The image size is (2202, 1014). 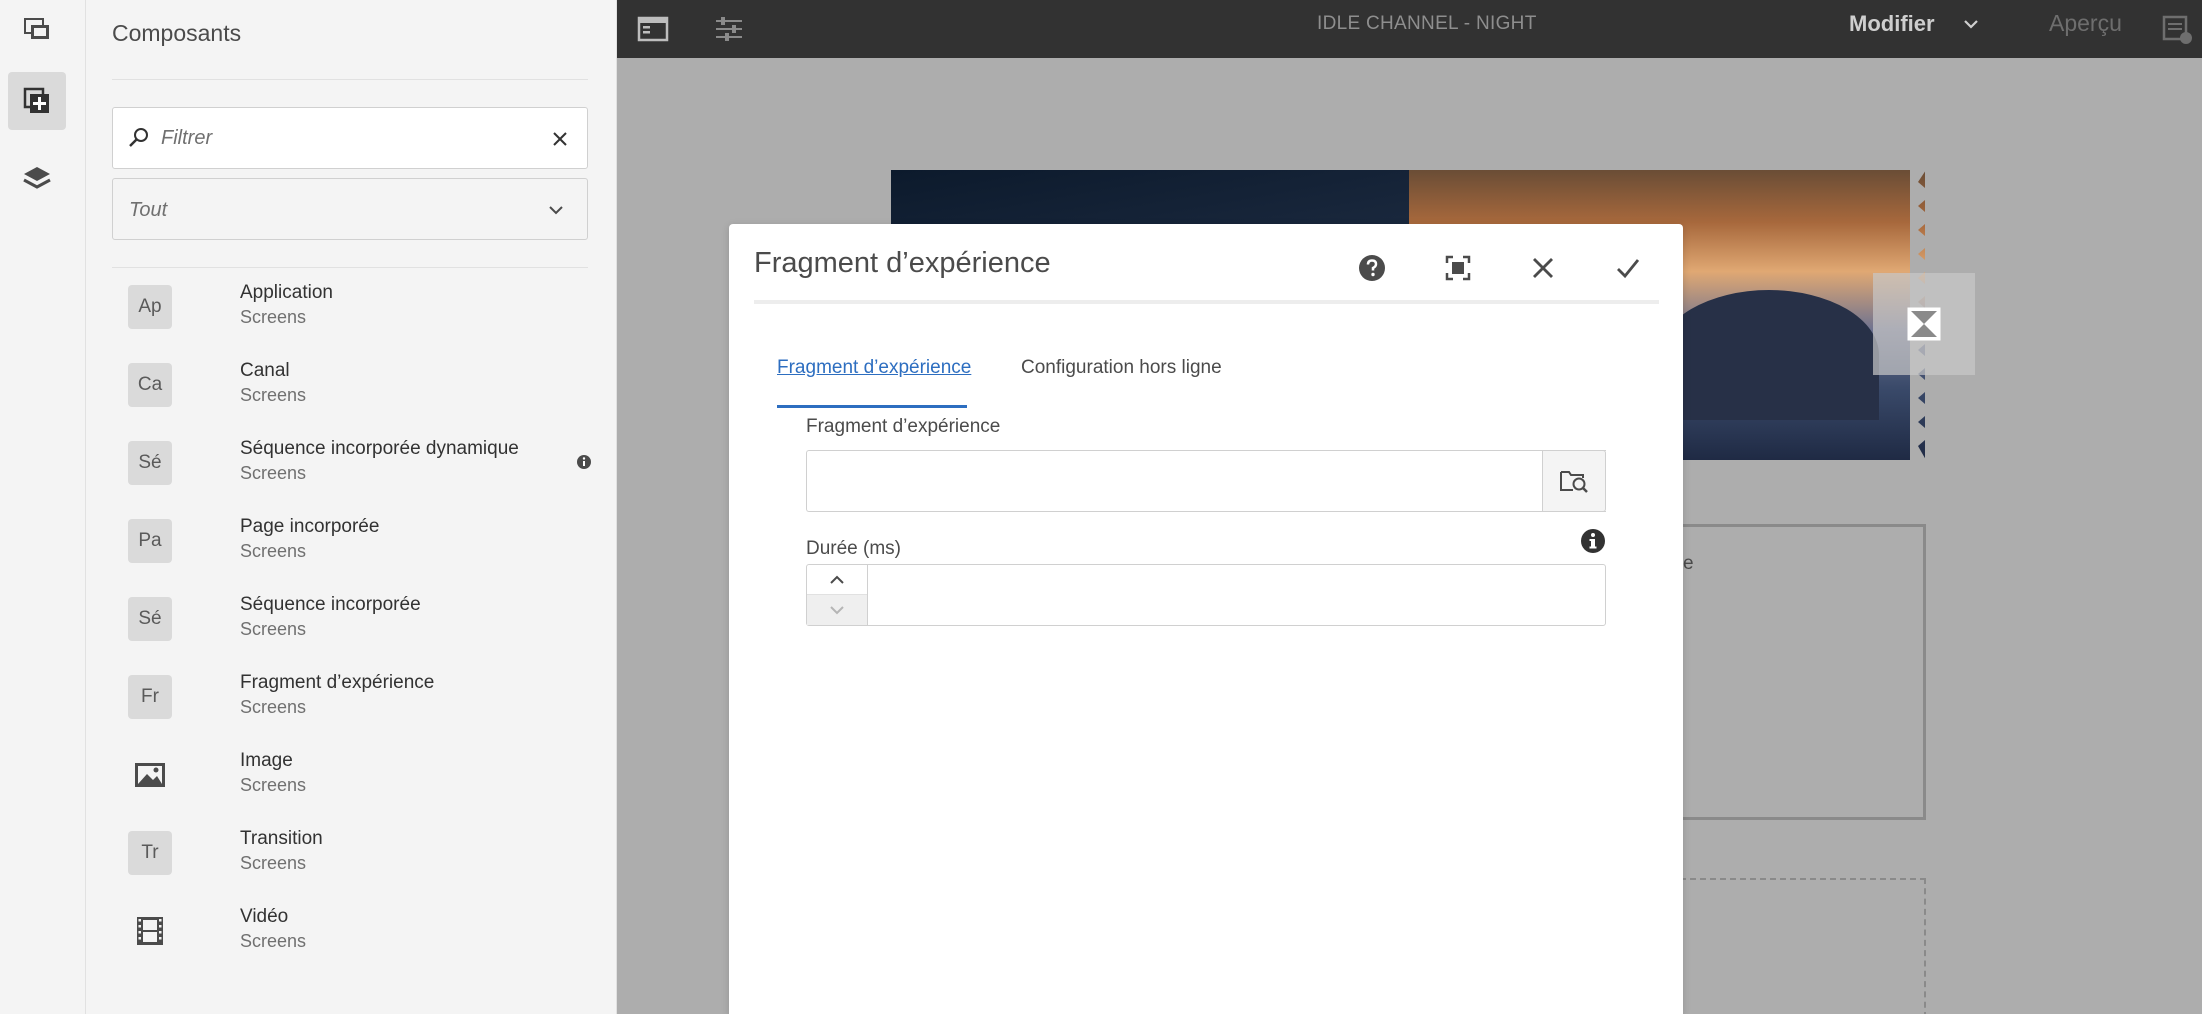 What do you see at coordinates (286, 292) in the screenshot?
I see `component-name: Application` at bounding box center [286, 292].